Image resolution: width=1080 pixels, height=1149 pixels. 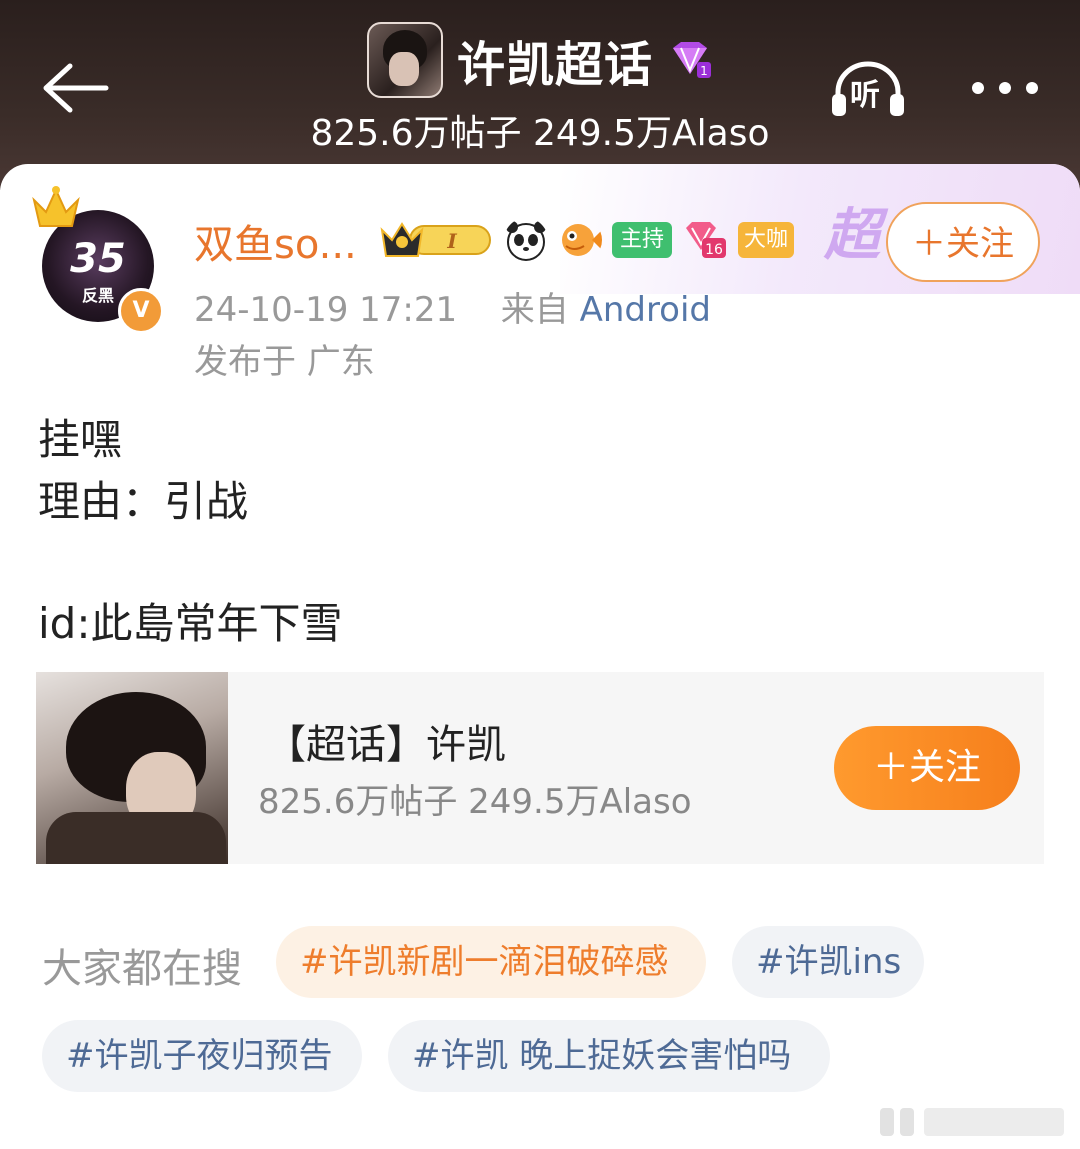 I want to click on search-chip: #许凯子夜归预告, so click(x=202, y=1056).